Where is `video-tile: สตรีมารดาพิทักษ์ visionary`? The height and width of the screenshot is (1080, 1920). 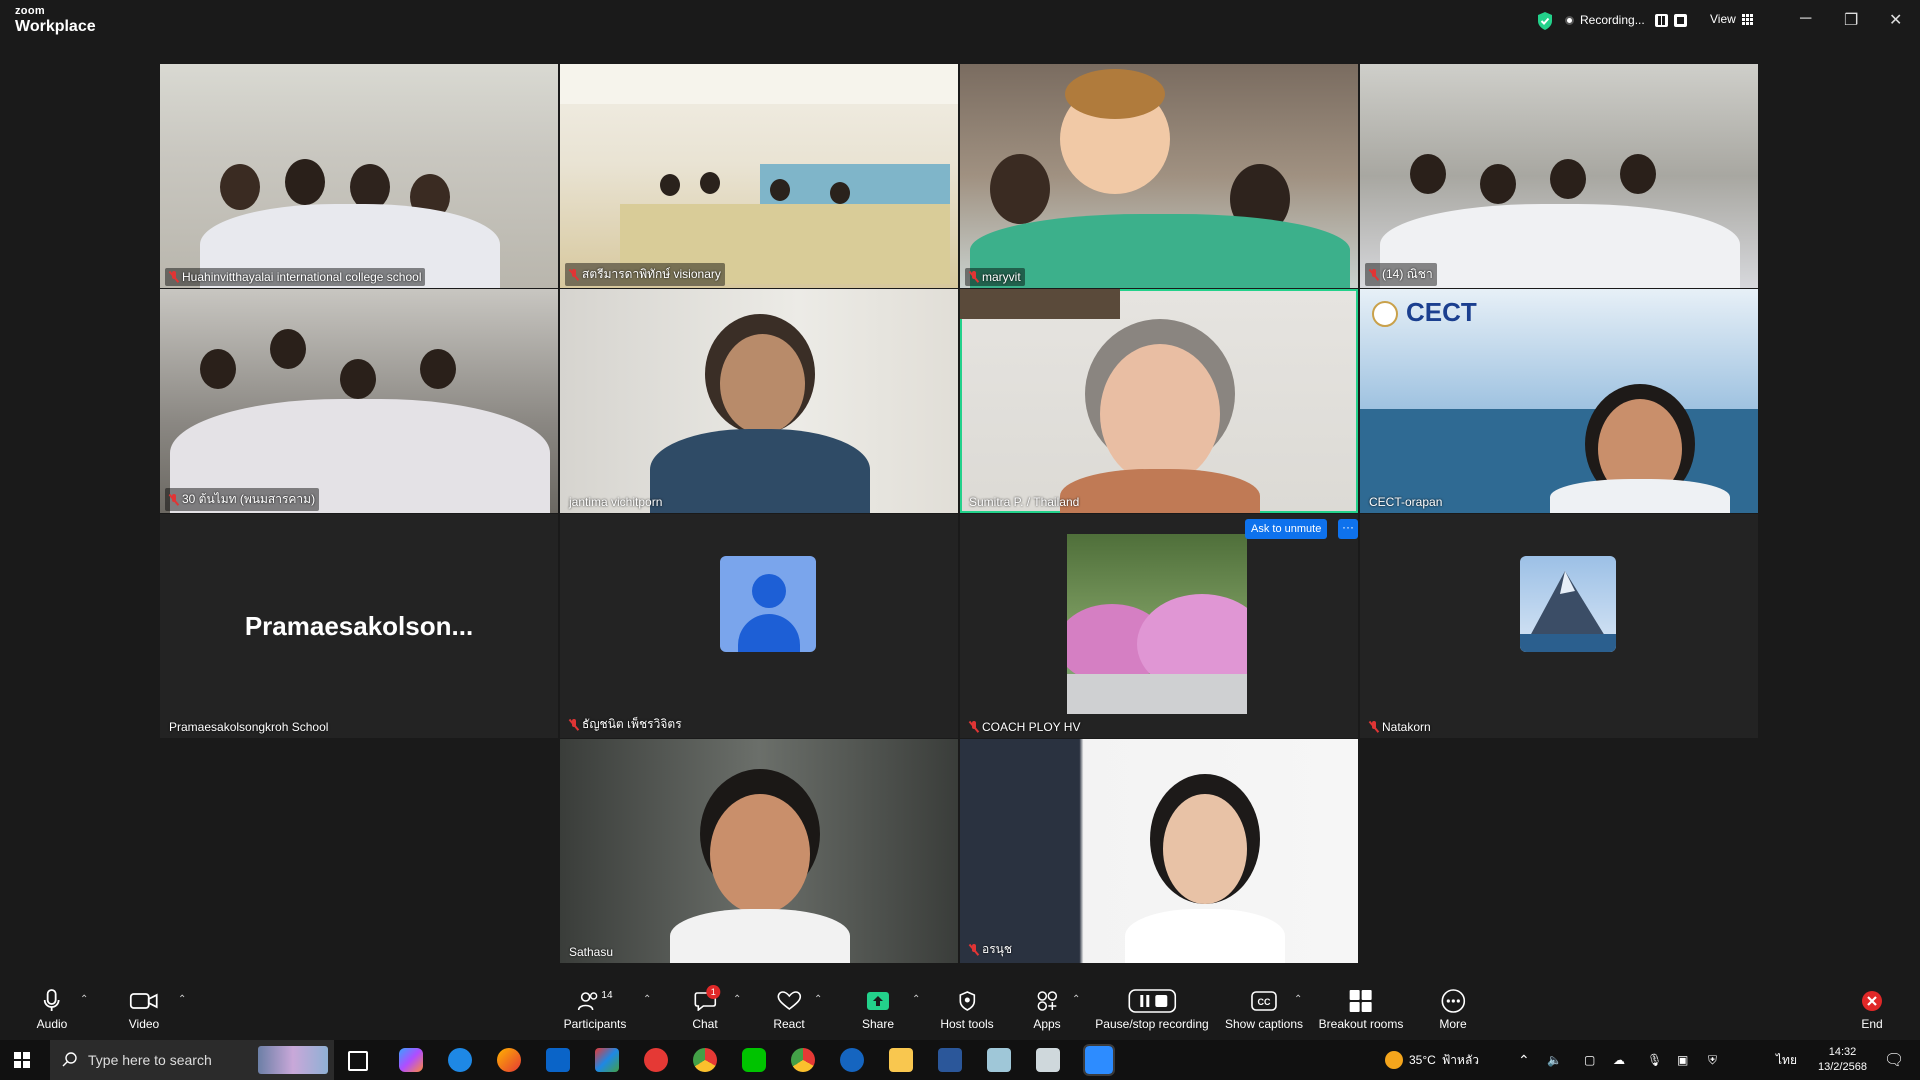
video-tile: สตรีมารดาพิทักษ์ visionary is located at coordinates (759, 176).